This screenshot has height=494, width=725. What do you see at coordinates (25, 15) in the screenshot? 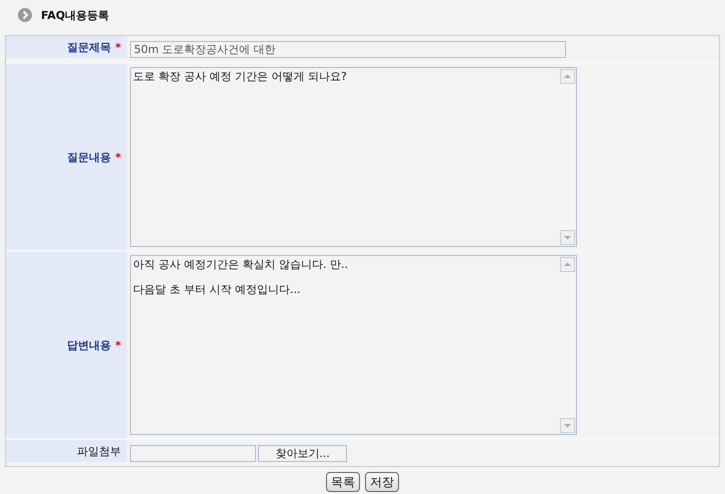
I see `arrow-circle-icon` at bounding box center [25, 15].